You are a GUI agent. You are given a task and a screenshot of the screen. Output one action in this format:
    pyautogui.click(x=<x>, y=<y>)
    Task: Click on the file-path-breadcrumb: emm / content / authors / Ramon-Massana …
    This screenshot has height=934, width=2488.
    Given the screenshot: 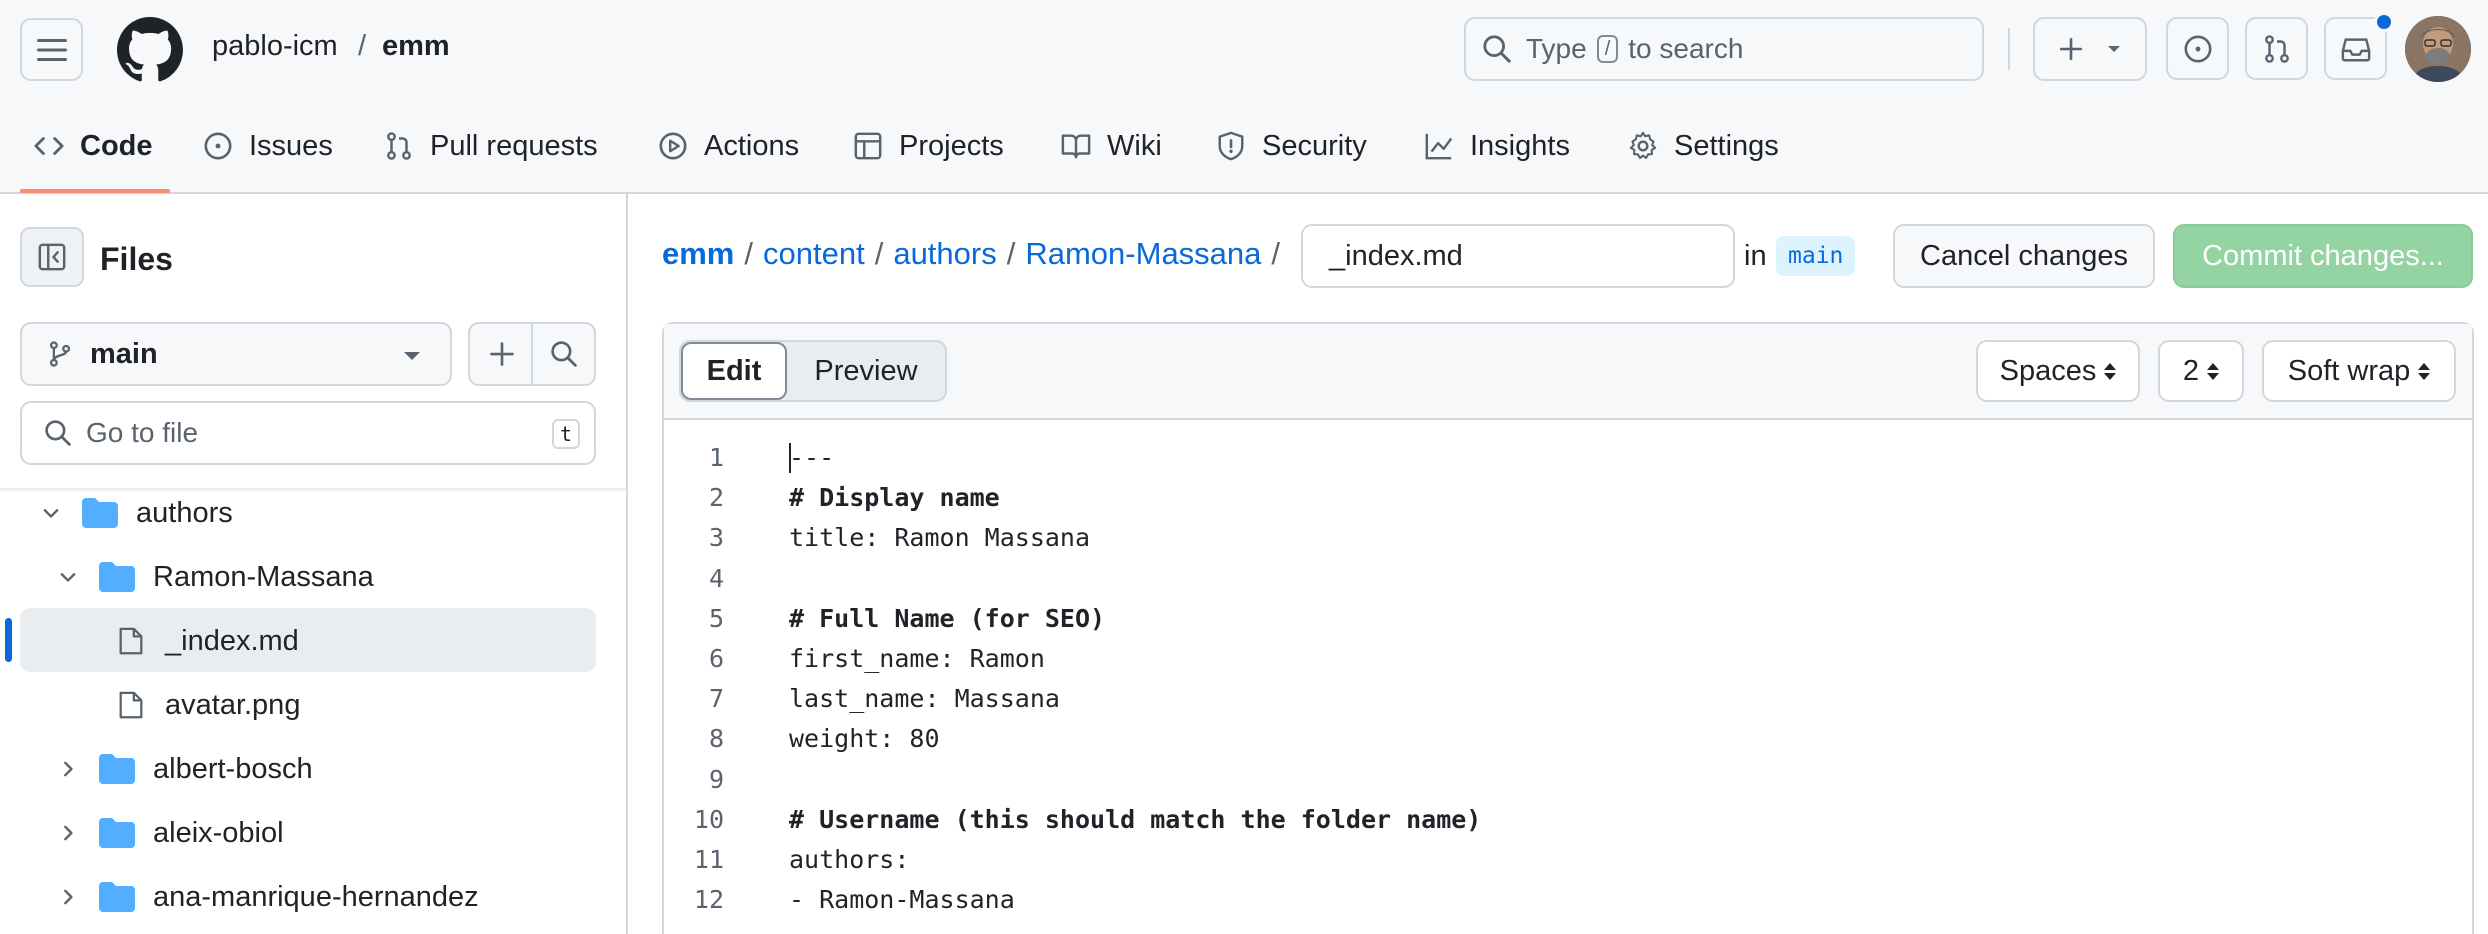 What is the action you would take?
    pyautogui.click(x=971, y=254)
    